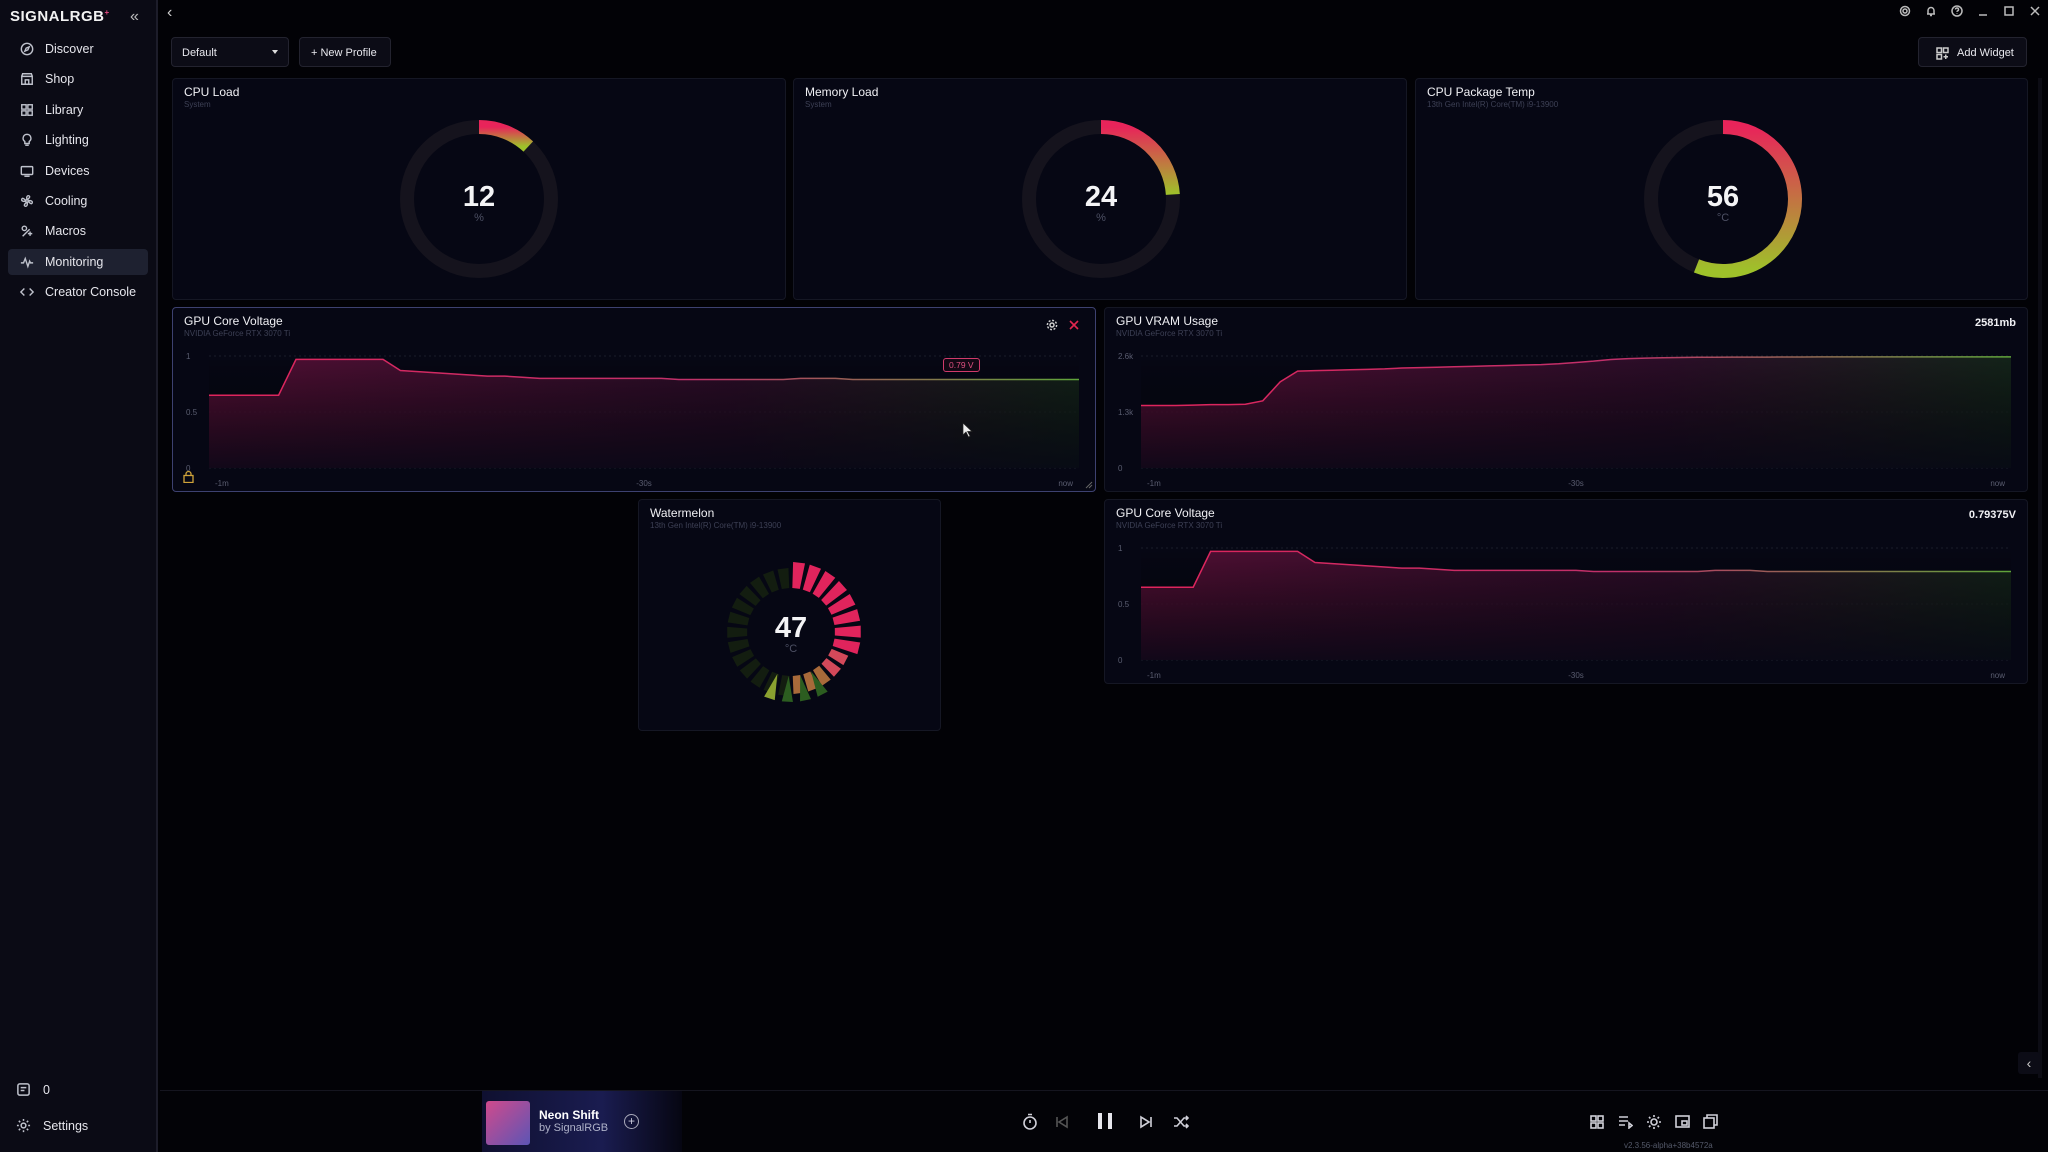 The width and height of the screenshot is (2048, 1152). I want to click on version-label: v2.3.56-alpha+38b4572a, so click(1668, 1145).